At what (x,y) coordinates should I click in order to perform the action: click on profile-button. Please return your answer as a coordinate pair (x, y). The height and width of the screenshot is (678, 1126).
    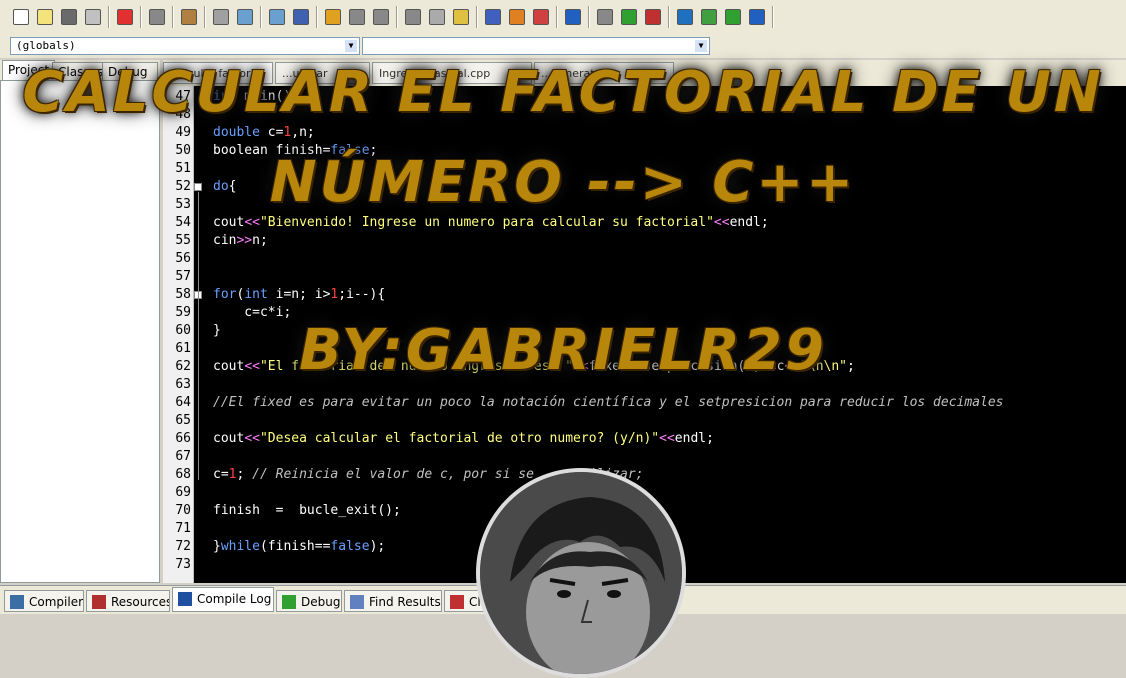
    Looking at the image, I should click on (653, 17).